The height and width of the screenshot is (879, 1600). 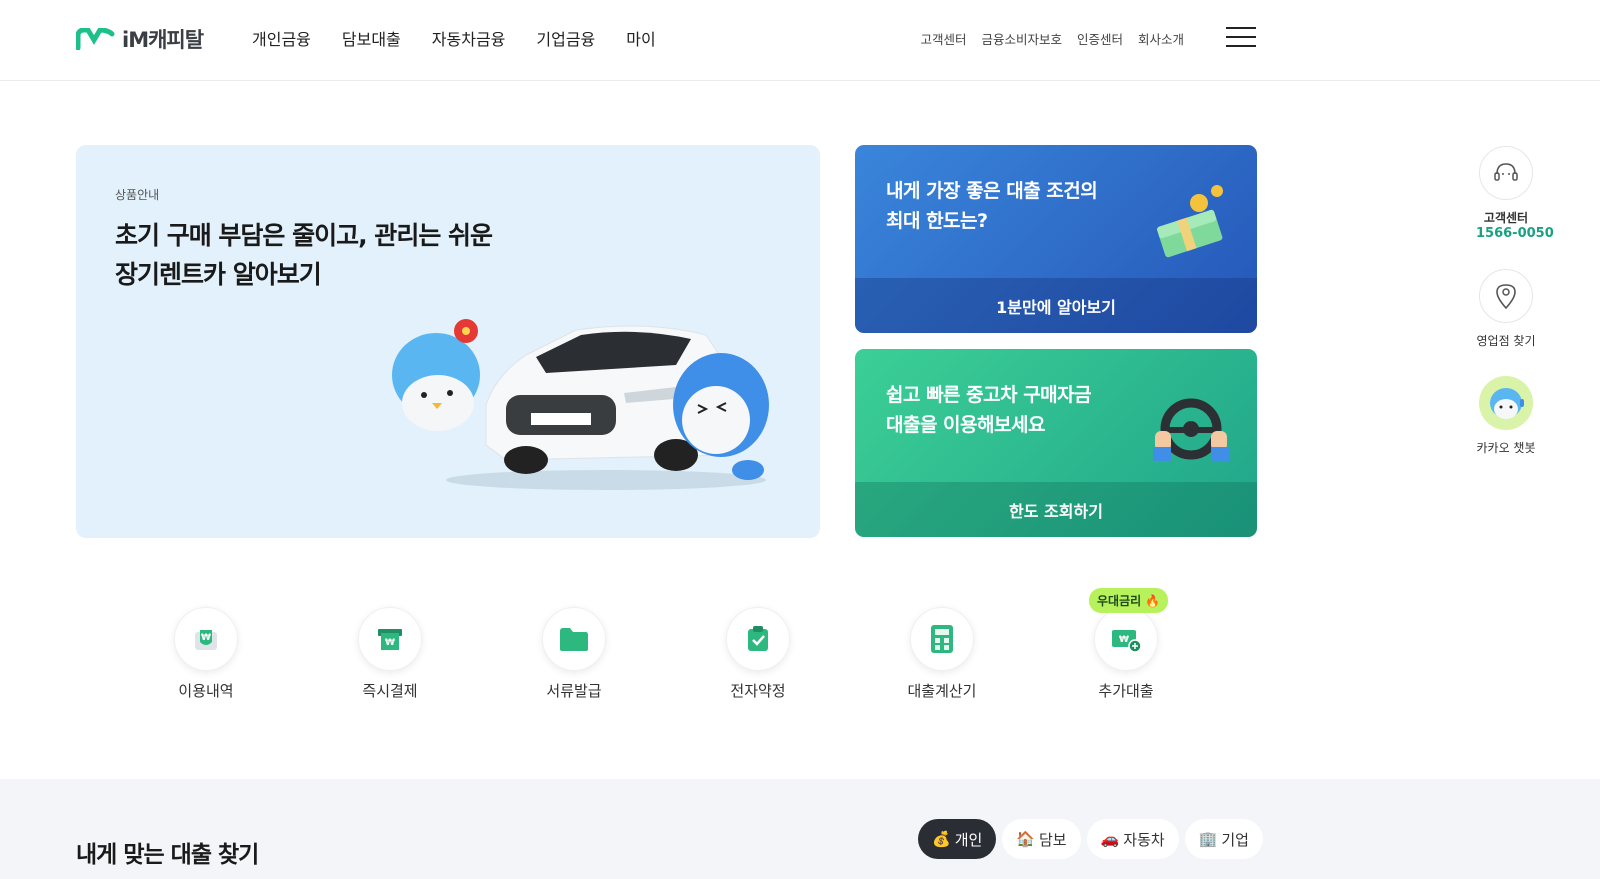 What do you see at coordinates (989, 410) in the screenshot?
I see `promo-title: 쉽고 빠른 중고차 구매자금 대출을 이용해보세요` at bounding box center [989, 410].